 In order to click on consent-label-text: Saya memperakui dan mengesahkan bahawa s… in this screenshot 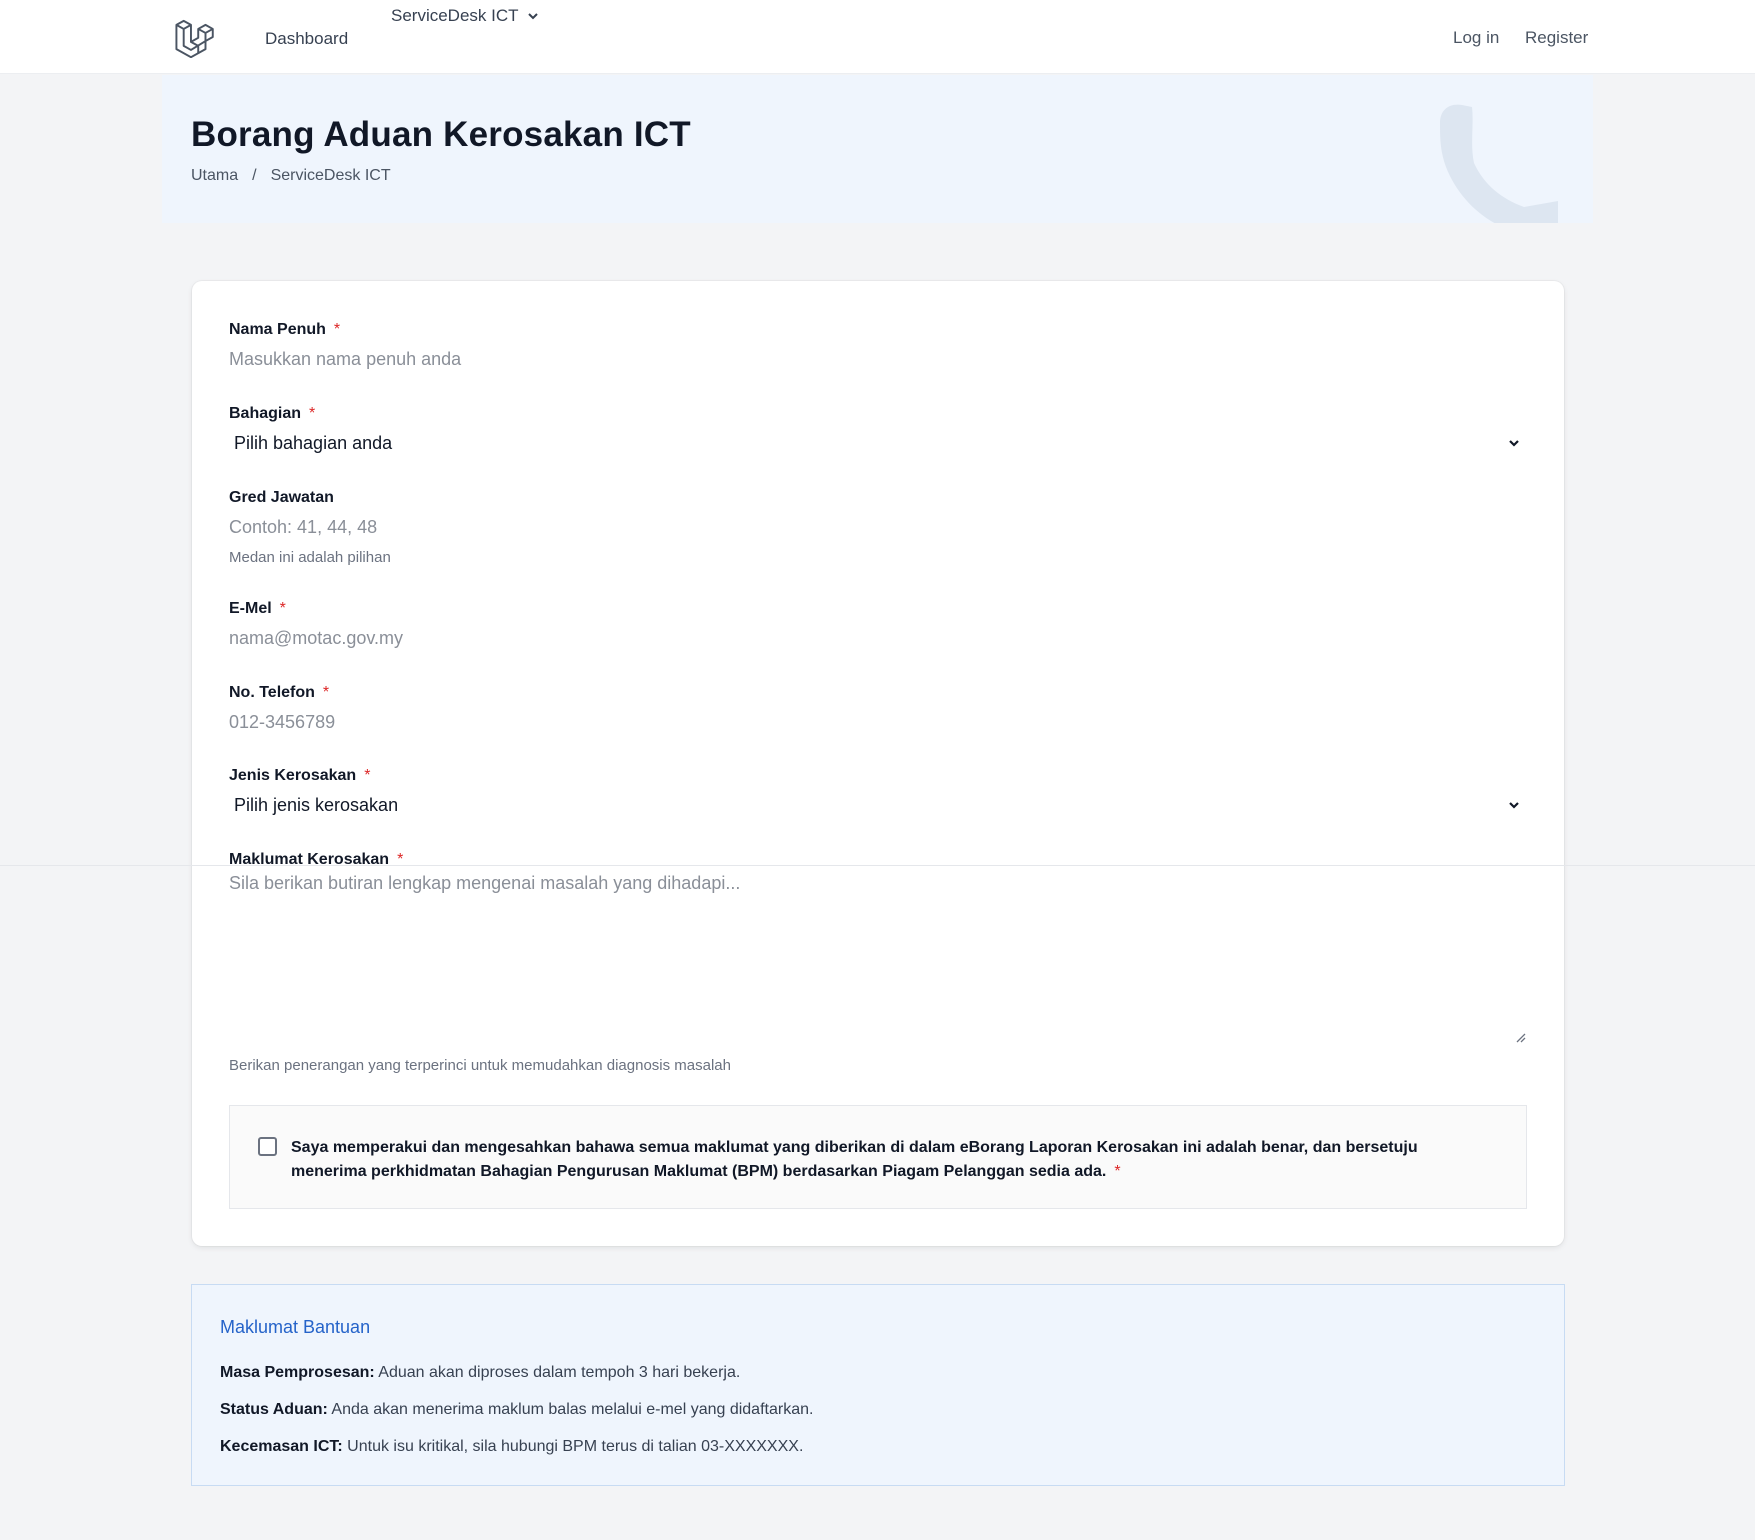, I will do `click(854, 1159)`.